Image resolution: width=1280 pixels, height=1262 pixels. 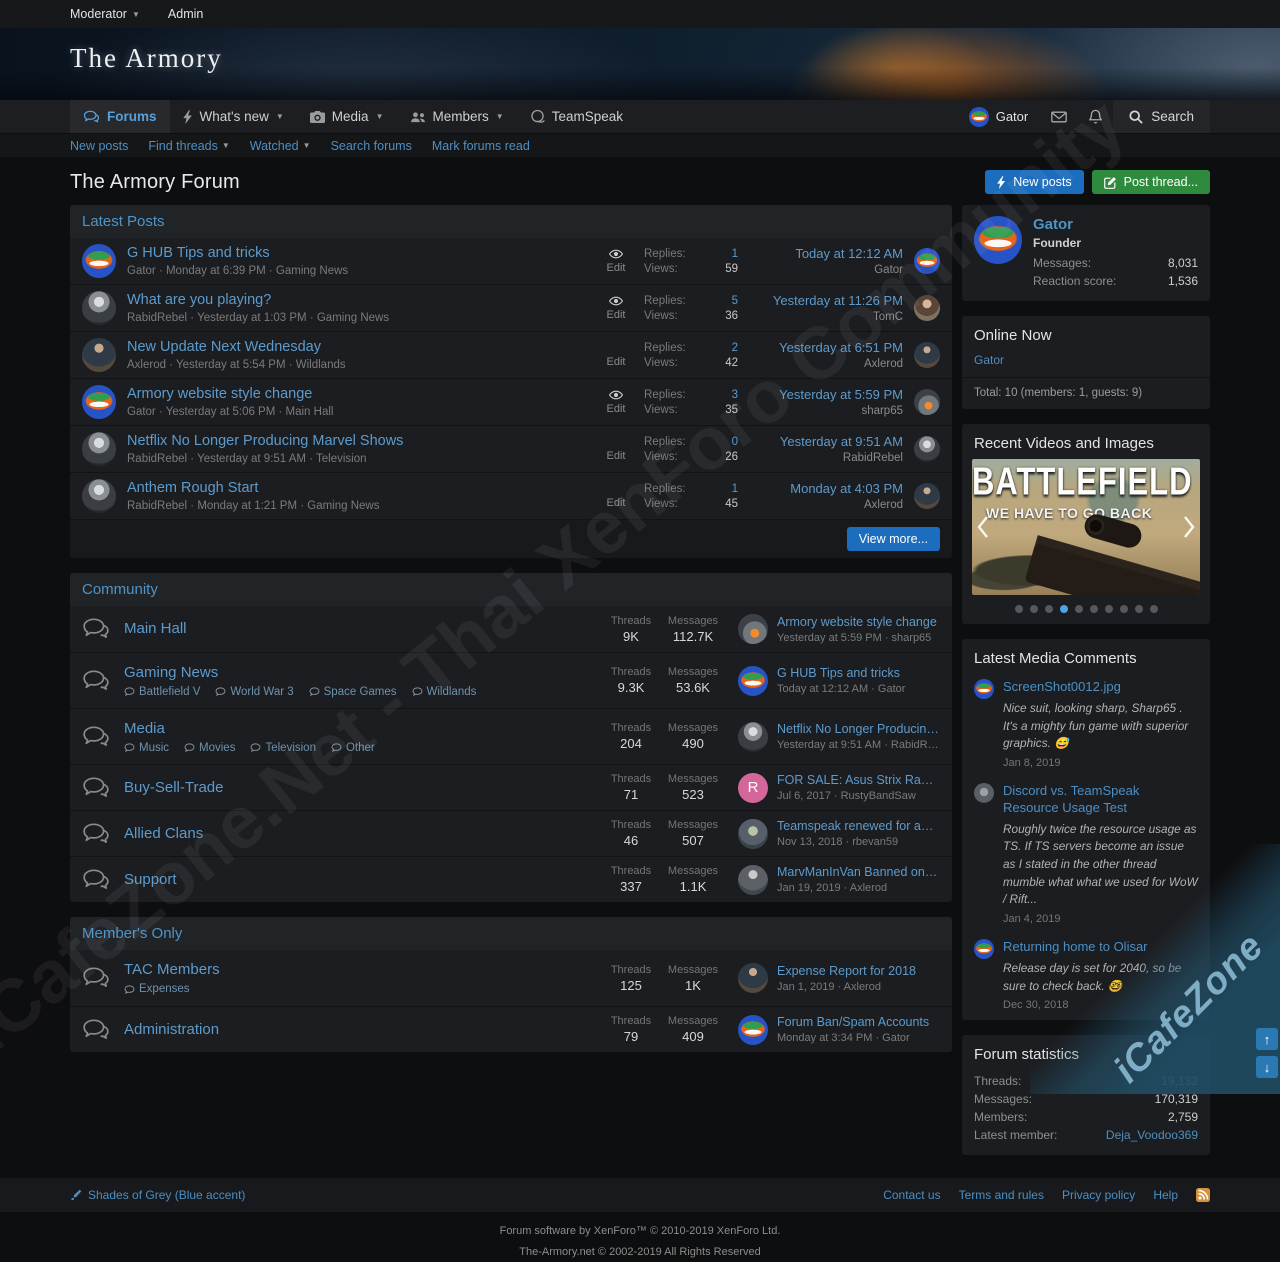 I want to click on last-post-time: Yesterday at 11:26 PM, so click(x=828, y=300).